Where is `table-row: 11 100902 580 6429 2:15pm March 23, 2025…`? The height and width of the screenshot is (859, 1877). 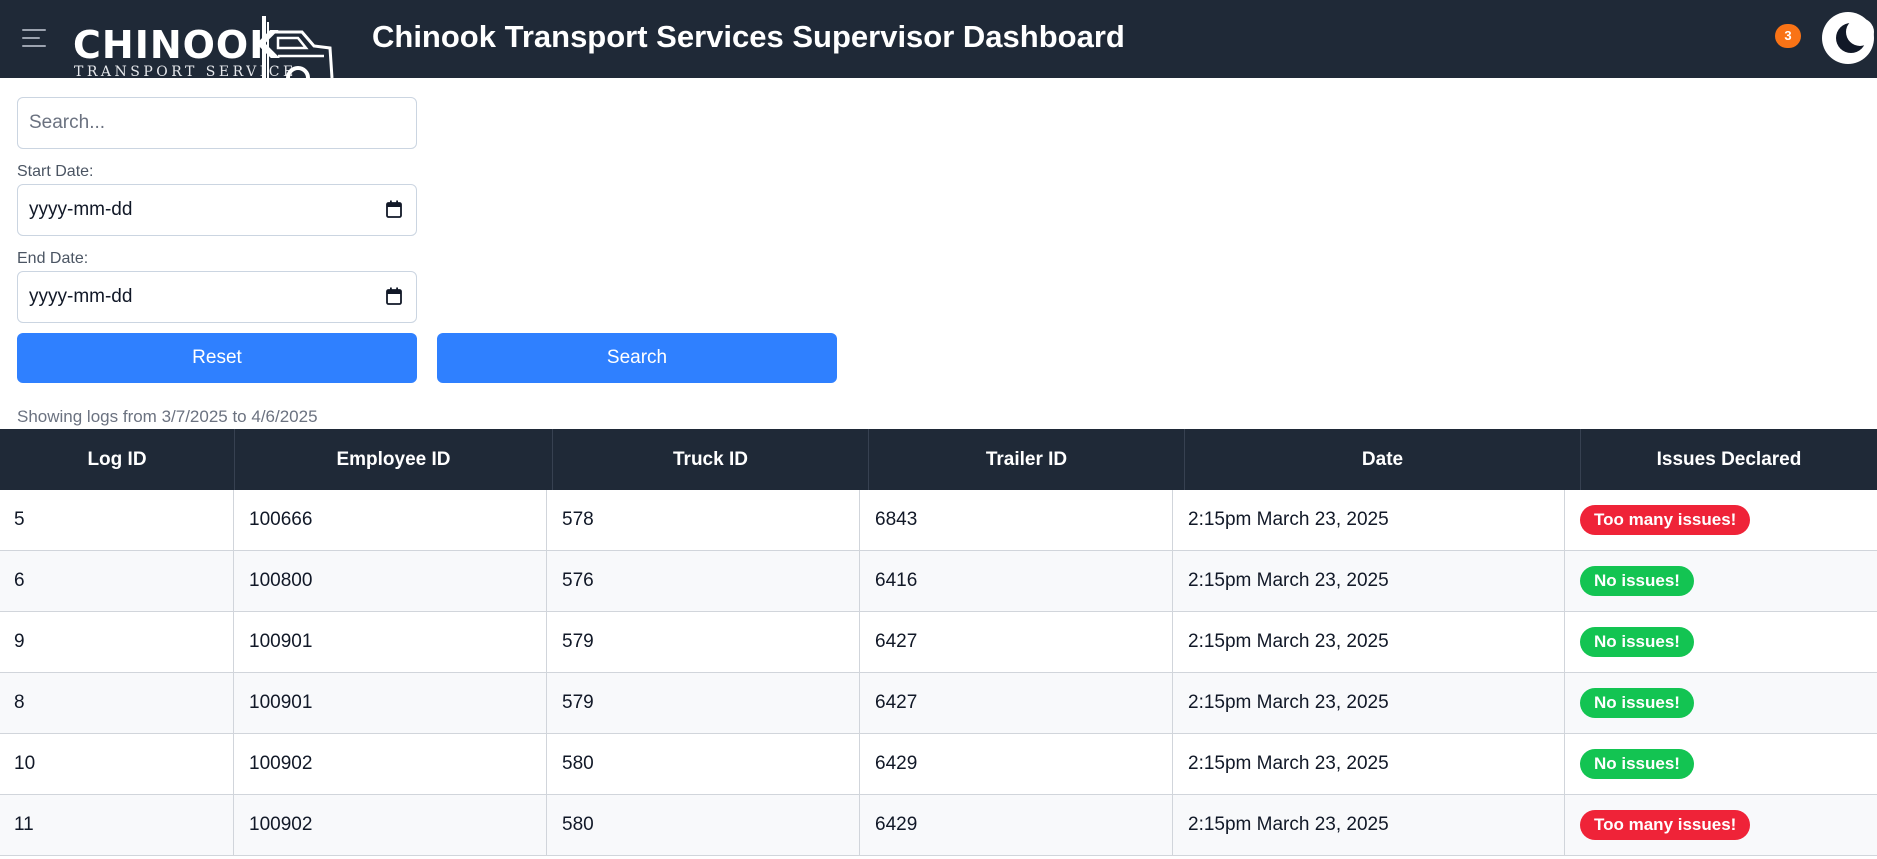 table-row: 11 100902 580 6429 2:15pm March 23, 2025… is located at coordinates (938, 825).